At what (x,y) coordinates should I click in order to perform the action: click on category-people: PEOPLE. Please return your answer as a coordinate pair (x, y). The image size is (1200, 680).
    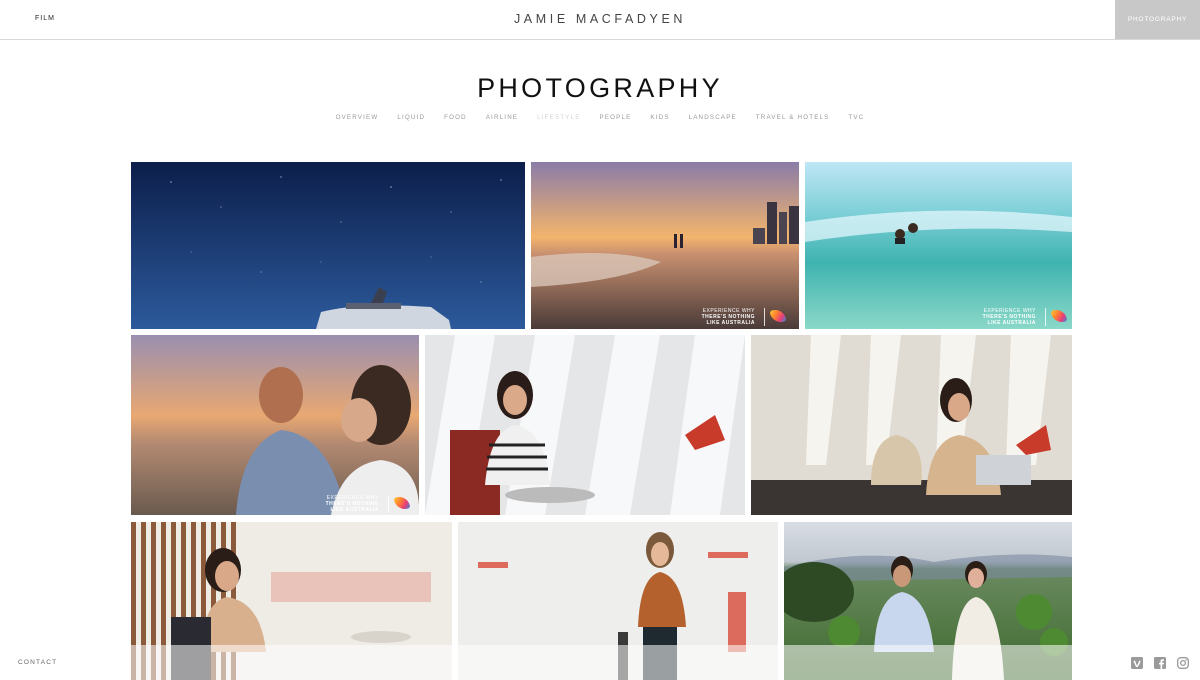
    Looking at the image, I should click on (616, 117).